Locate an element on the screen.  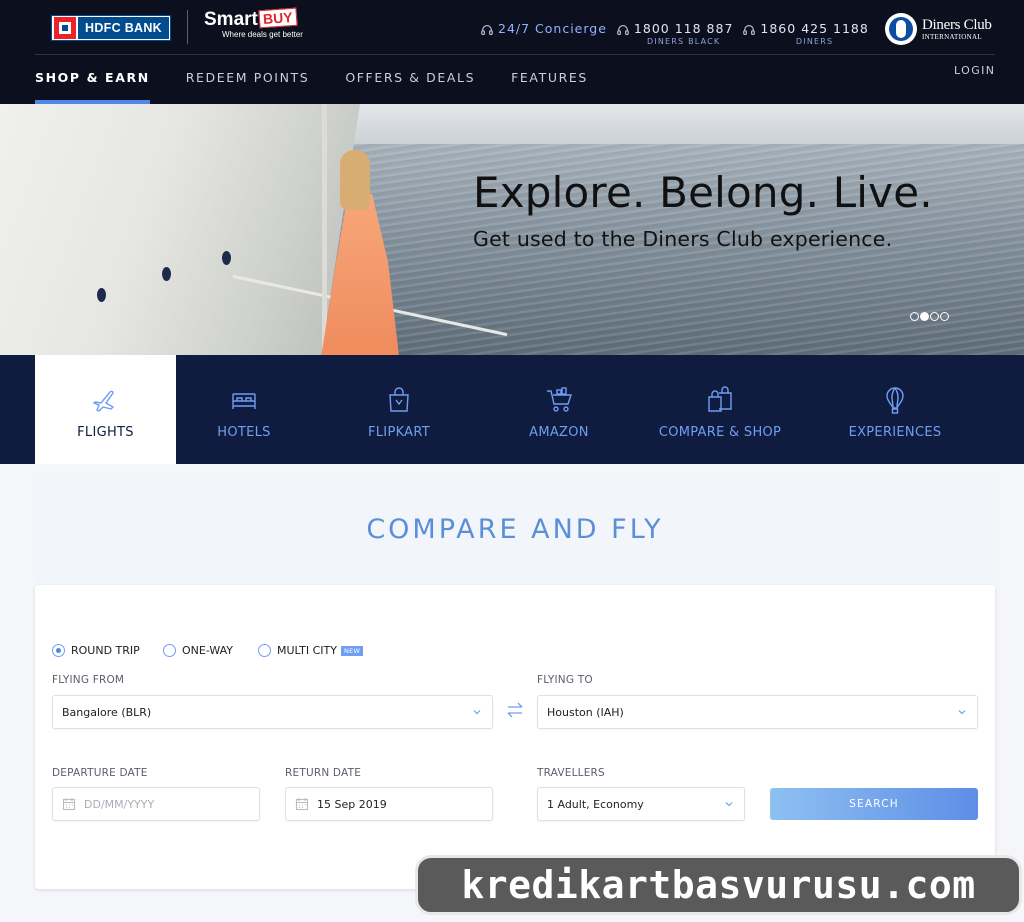
tab-label: FLIPKART is located at coordinates (398, 432).